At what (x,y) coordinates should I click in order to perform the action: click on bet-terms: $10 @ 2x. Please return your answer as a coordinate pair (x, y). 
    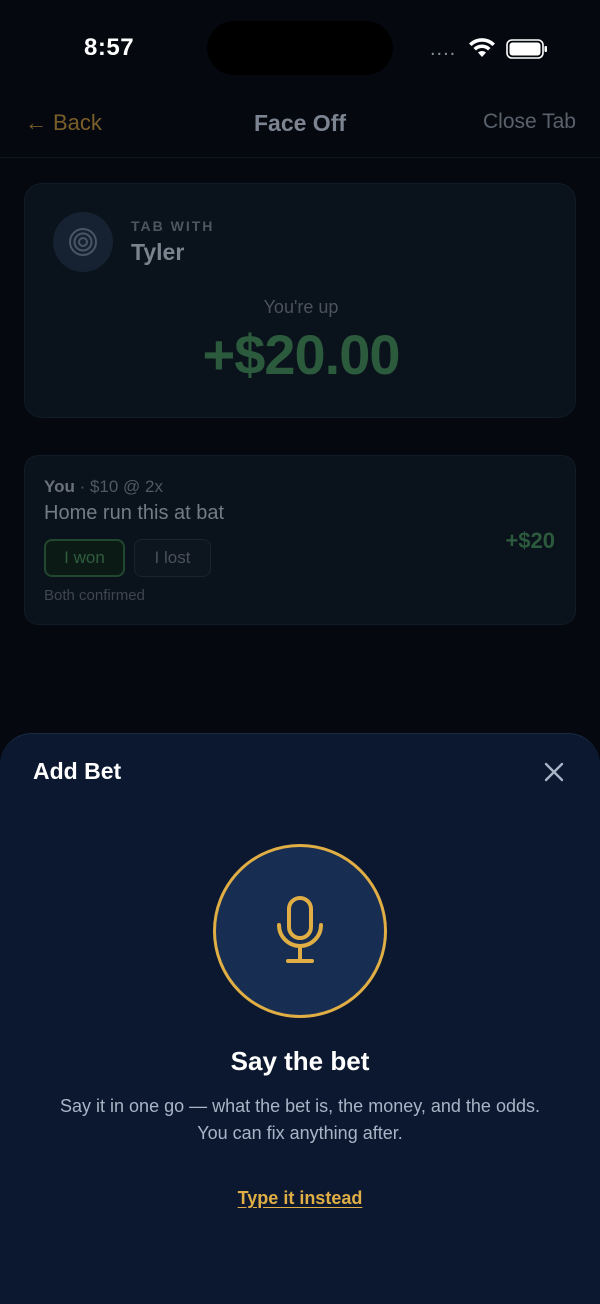
    Looking at the image, I should click on (126, 486).